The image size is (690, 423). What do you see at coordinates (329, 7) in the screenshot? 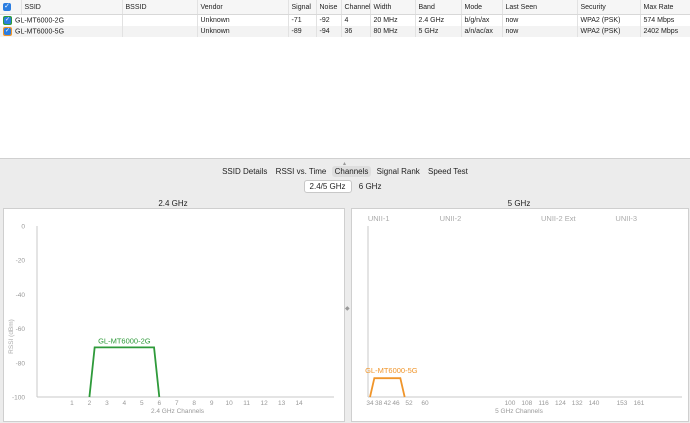
I see `col-noise: Noise` at bounding box center [329, 7].